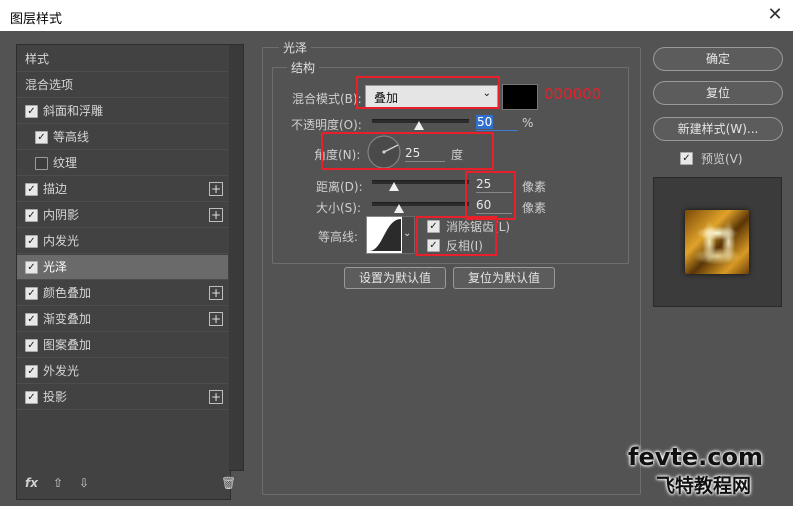 The image size is (793, 506). I want to click on style-item-gradient-overlay: ✓ 渐变叠加 +, so click(122, 319).